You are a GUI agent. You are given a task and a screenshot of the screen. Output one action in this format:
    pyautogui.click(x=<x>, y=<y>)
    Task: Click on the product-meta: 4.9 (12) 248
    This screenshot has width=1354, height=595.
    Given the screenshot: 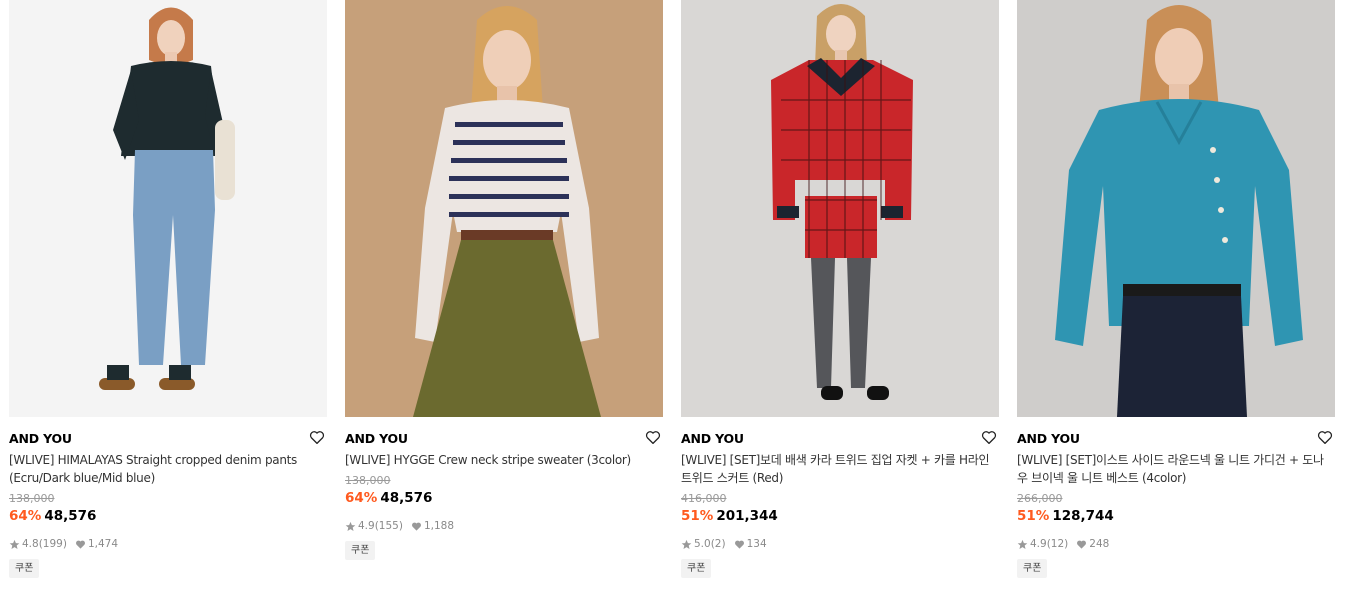 What is the action you would take?
    pyautogui.click(x=1176, y=544)
    